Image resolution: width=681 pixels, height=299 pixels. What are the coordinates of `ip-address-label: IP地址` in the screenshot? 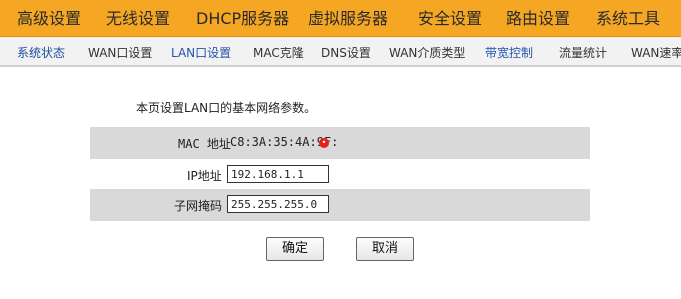 It's located at (204, 176).